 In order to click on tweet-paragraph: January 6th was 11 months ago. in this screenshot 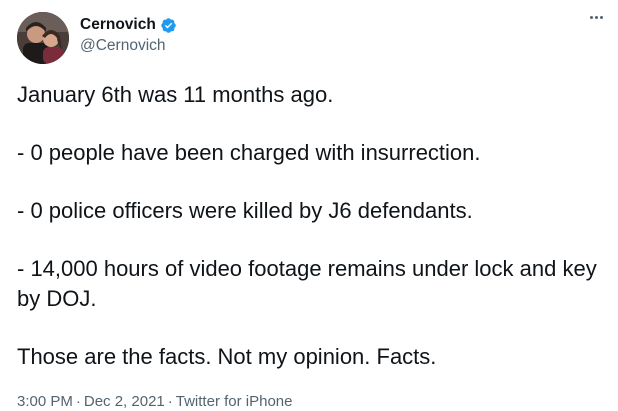, I will do `click(175, 94)`.